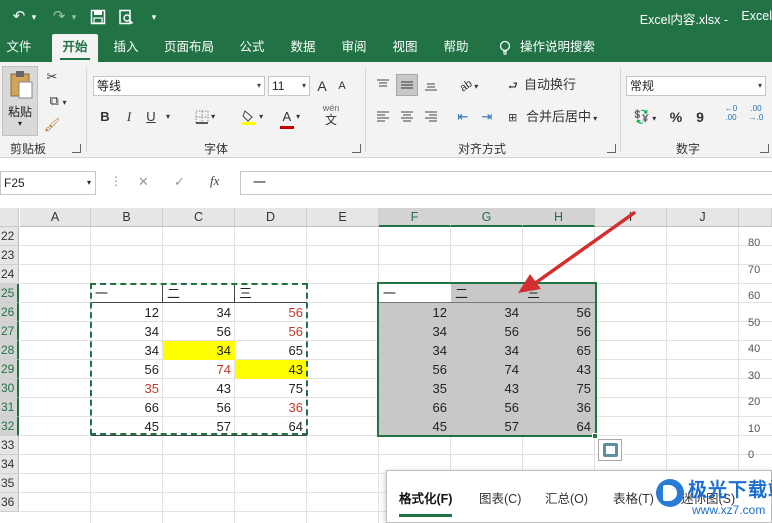 This screenshot has width=772, height=523. What do you see at coordinates (731, 116) in the screenshot?
I see `increase-decimal-button: ←0 .00` at bounding box center [731, 116].